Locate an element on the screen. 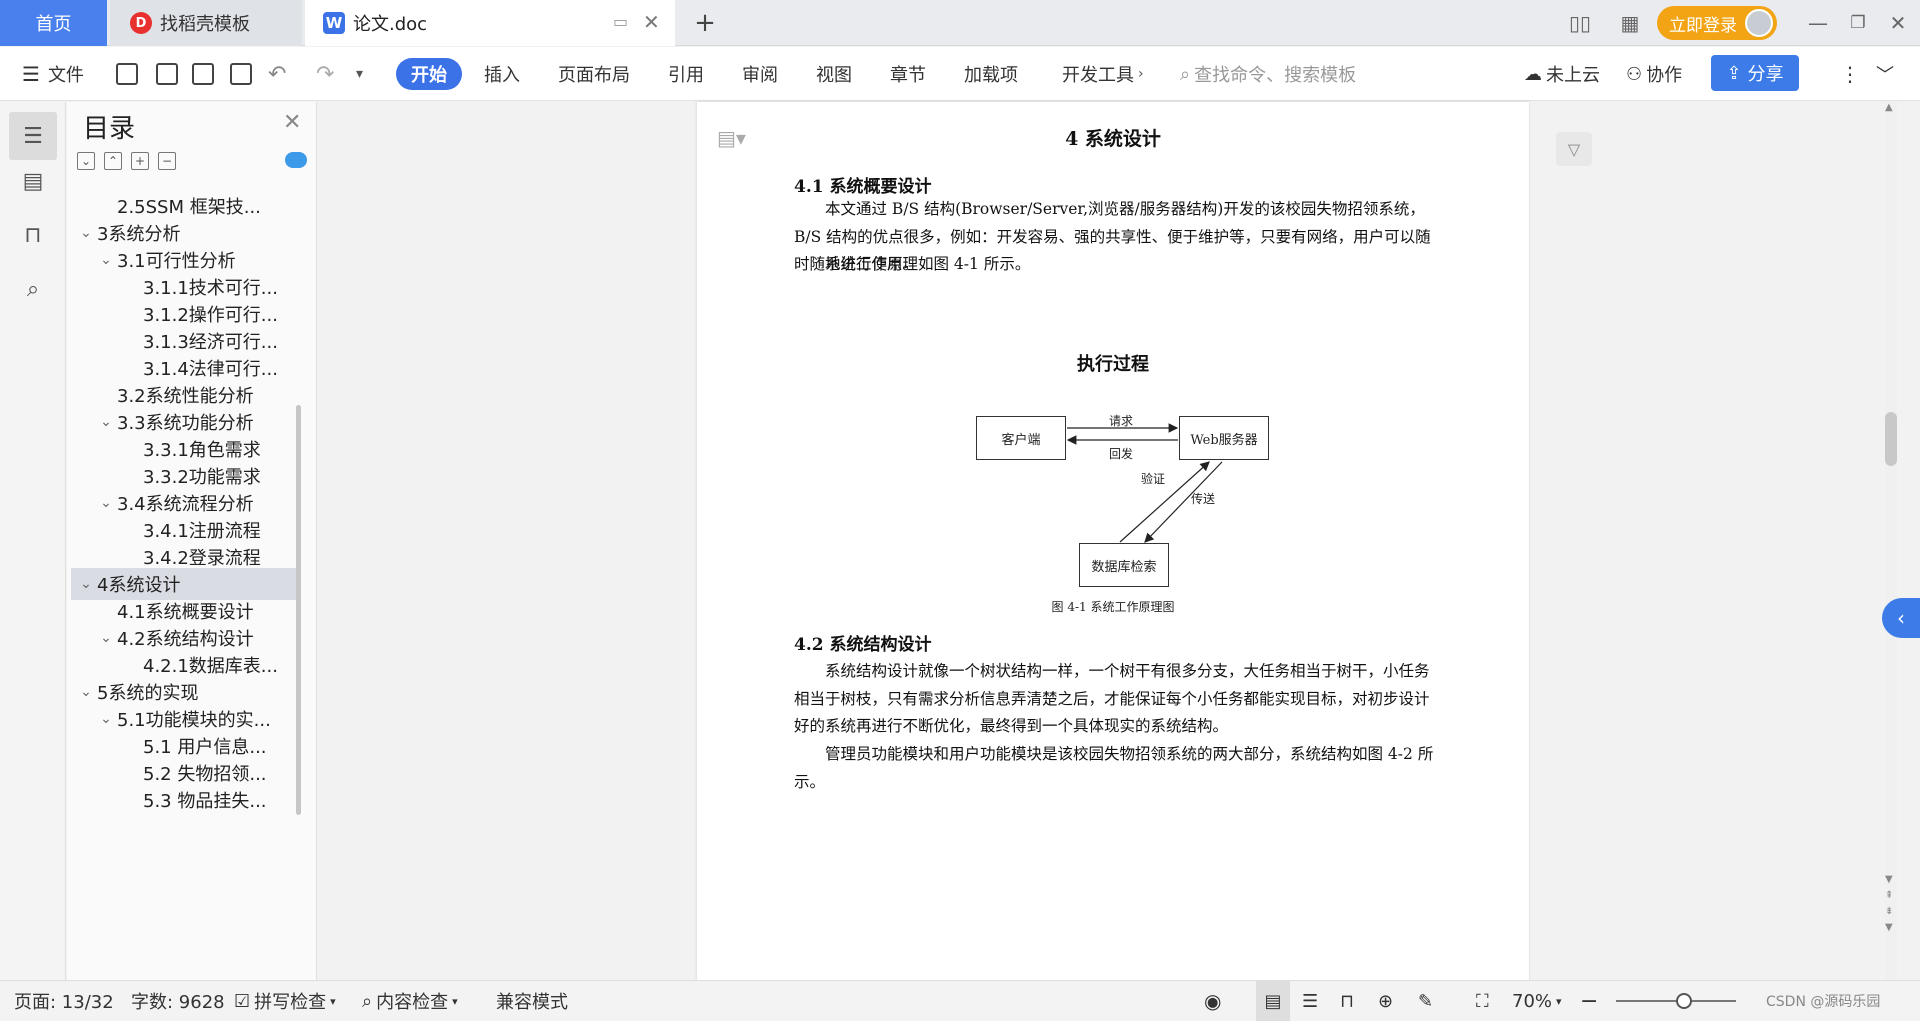 Image resolution: width=1920 pixels, height=1021 pixels. tab-document: W 论文.doc ▭ ✕ is located at coordinates (490, 23).